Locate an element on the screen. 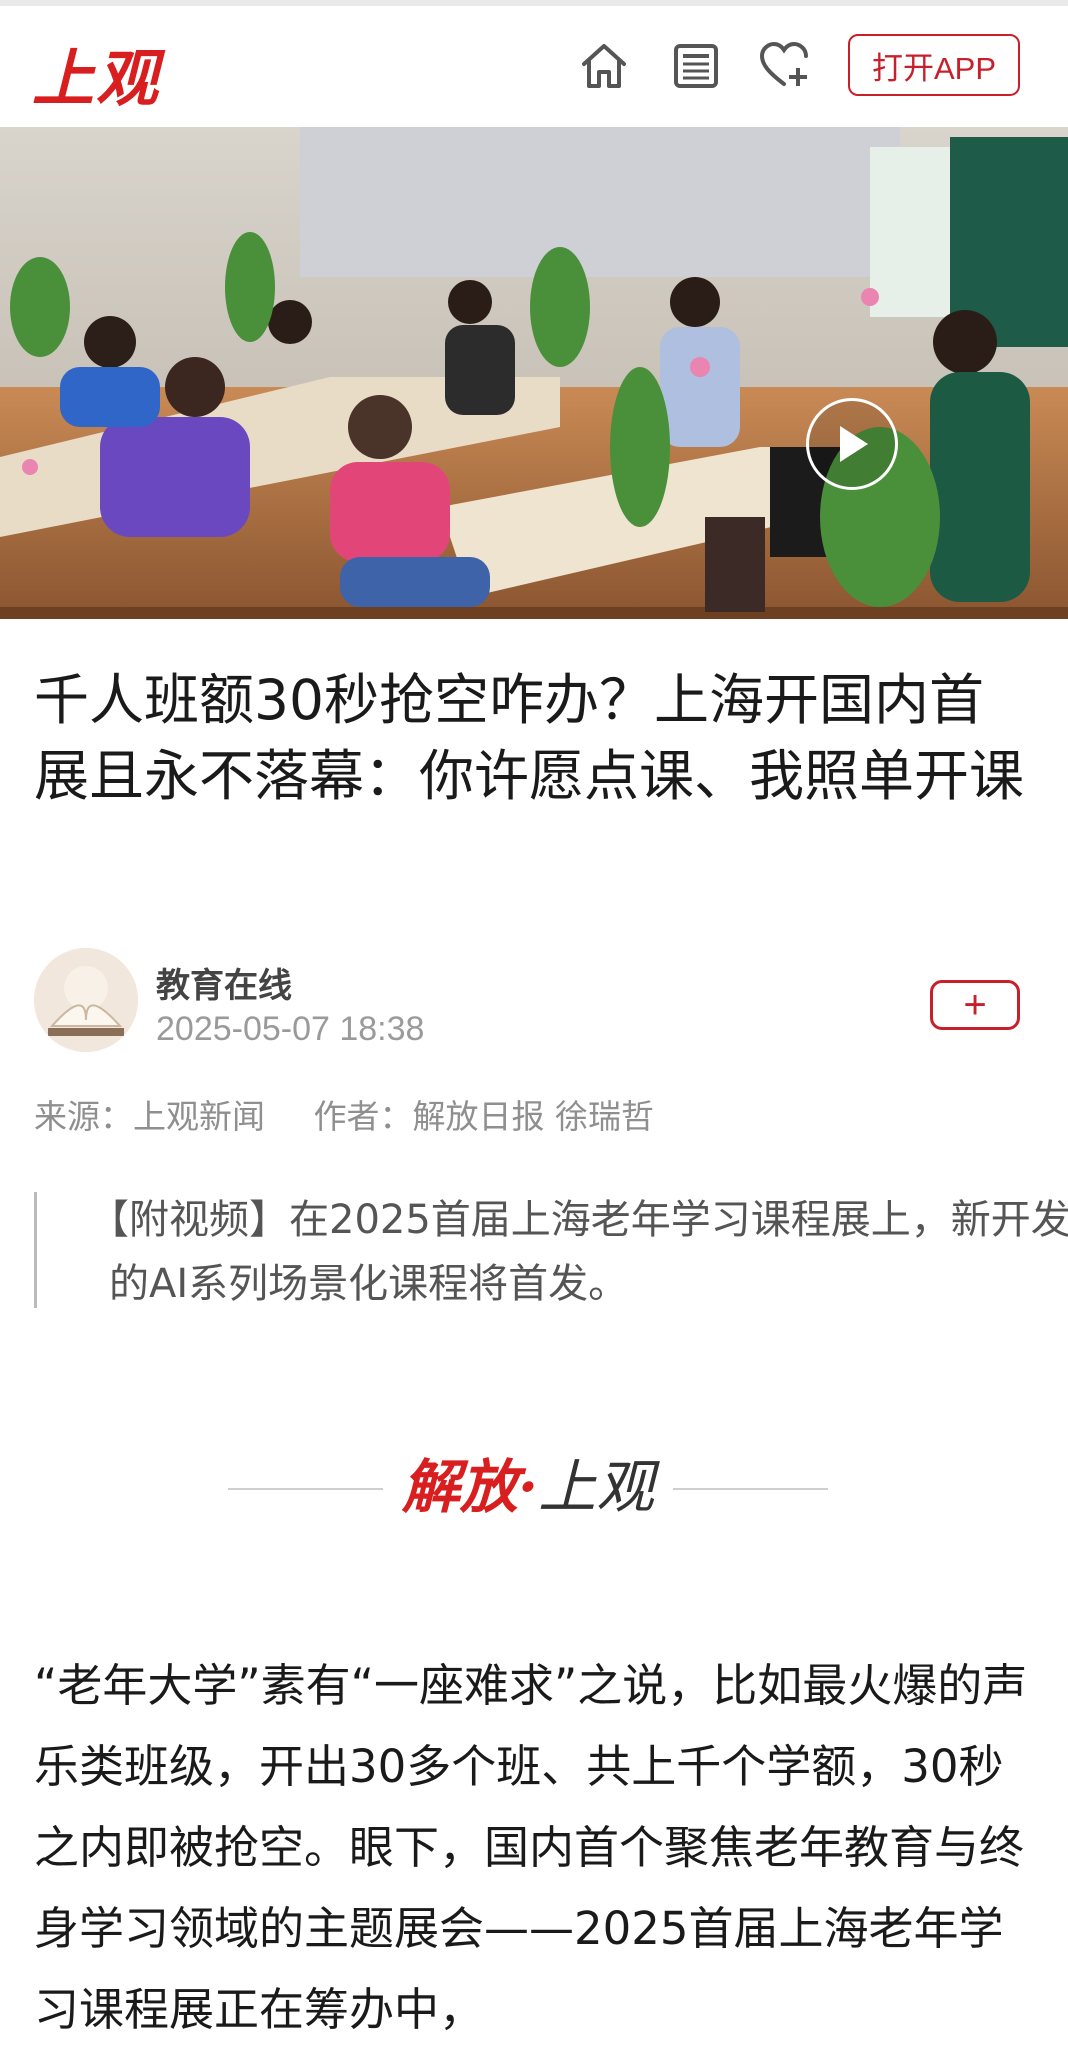 The height and width of the screenshot is (2050, 1068). source-label: 来源：上观新闻 is located at coordinates (149, 1116).